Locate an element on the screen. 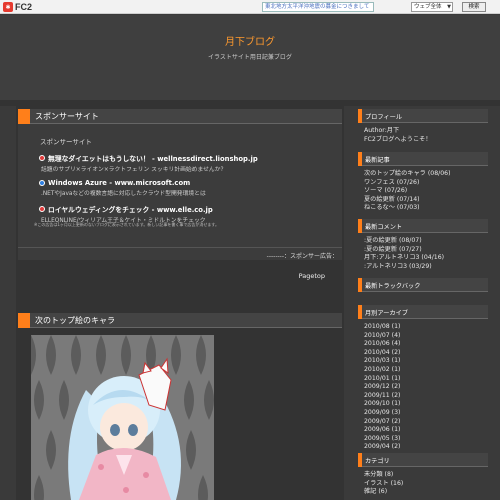  sponsor-footer-text: --------：スポンサー広告： is located at coordinates (302, 255).